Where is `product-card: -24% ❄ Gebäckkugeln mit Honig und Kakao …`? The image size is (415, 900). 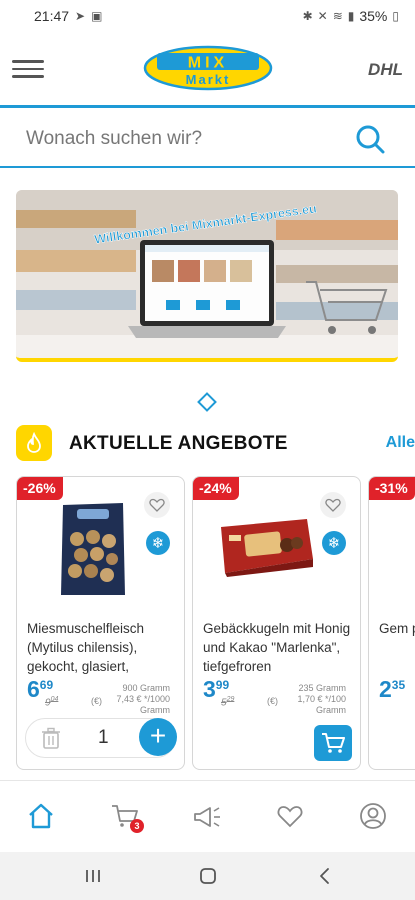
product-card: -24% ❄ Gebäckkugeln mit Honig und Kakao … is located at coordinates (276, 623).